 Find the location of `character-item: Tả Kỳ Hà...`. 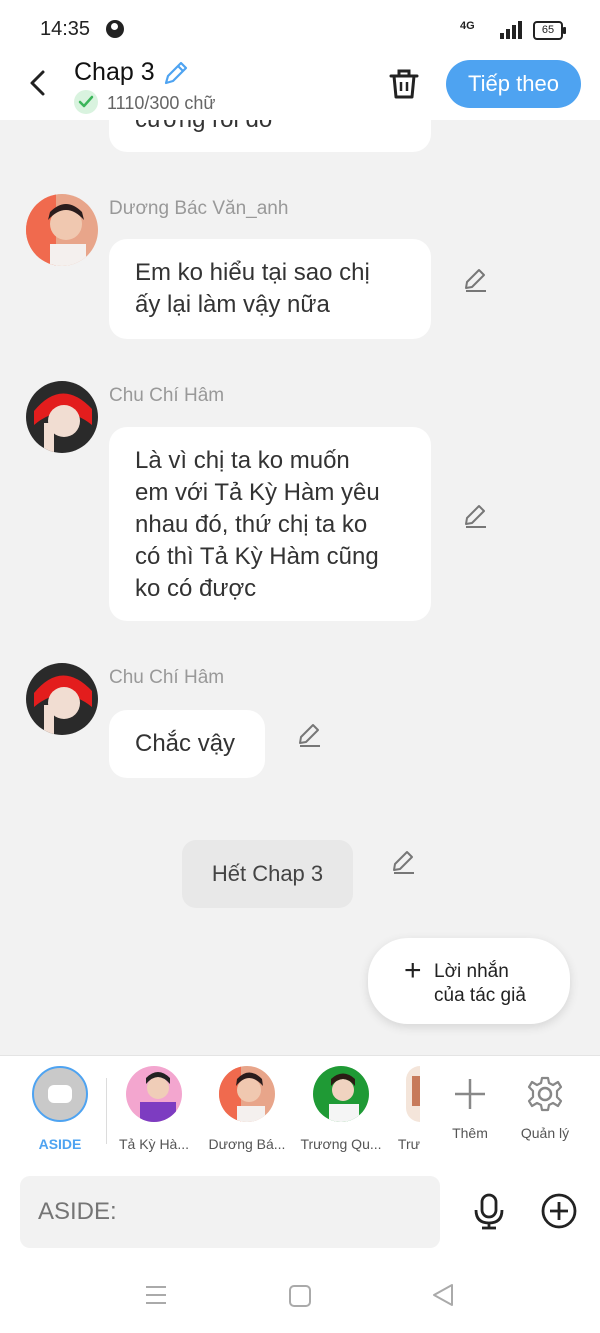

character-item: Tả Kỳ Hà... is located at coordinates (154, 1109).